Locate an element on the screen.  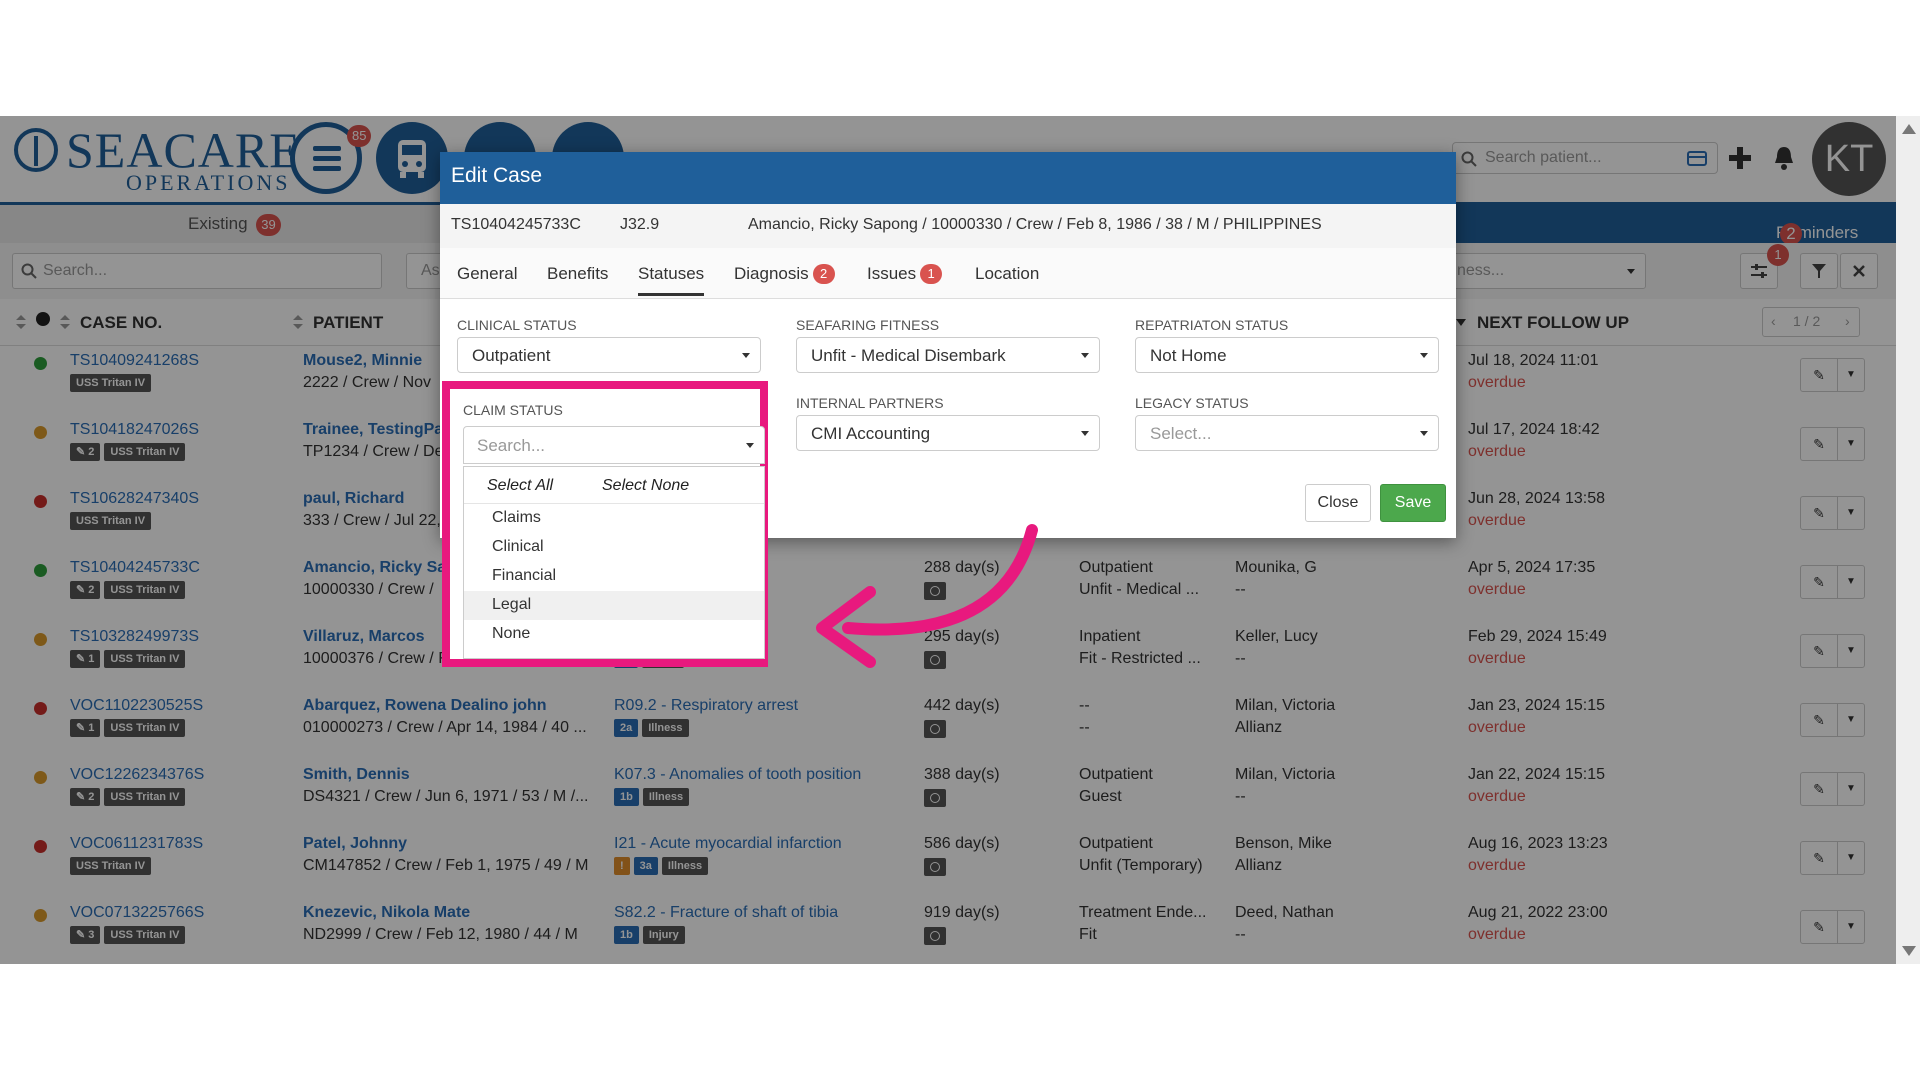
issues-count-badge: 1 is located at coordinates (931, 274).